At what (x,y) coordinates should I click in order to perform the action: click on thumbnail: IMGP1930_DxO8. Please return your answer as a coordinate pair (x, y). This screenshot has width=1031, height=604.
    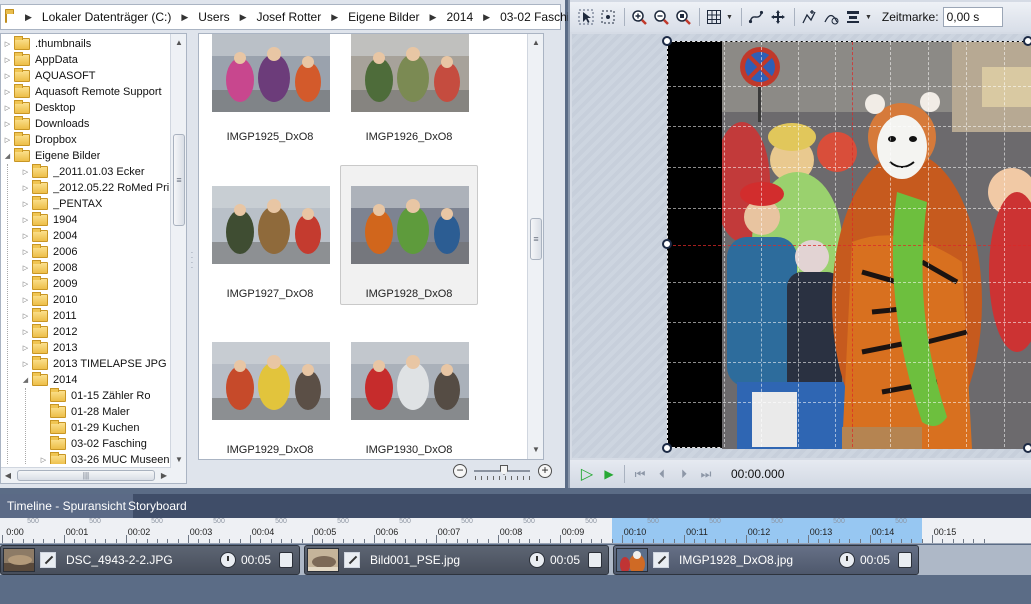
    Looking at the image, I should click on (409, 390).